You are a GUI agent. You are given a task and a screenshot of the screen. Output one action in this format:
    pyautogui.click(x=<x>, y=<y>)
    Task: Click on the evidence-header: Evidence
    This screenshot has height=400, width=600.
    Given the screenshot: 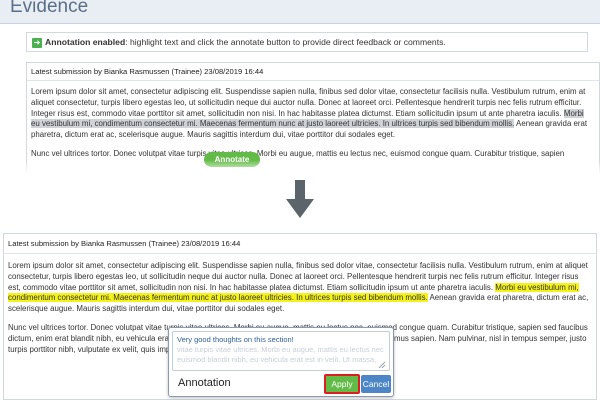 What is the action you would take?
    pyautogui.click(x=300, y=12)
    